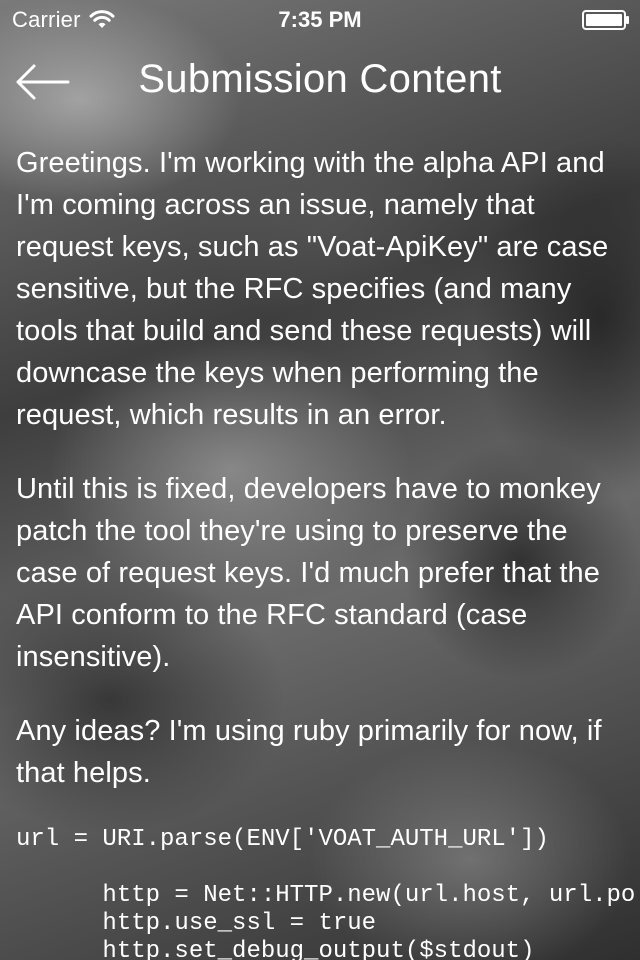 The height and width of the screenshot is (960, 640). I want to click on page-title: Submission Content, so click(320, 79).